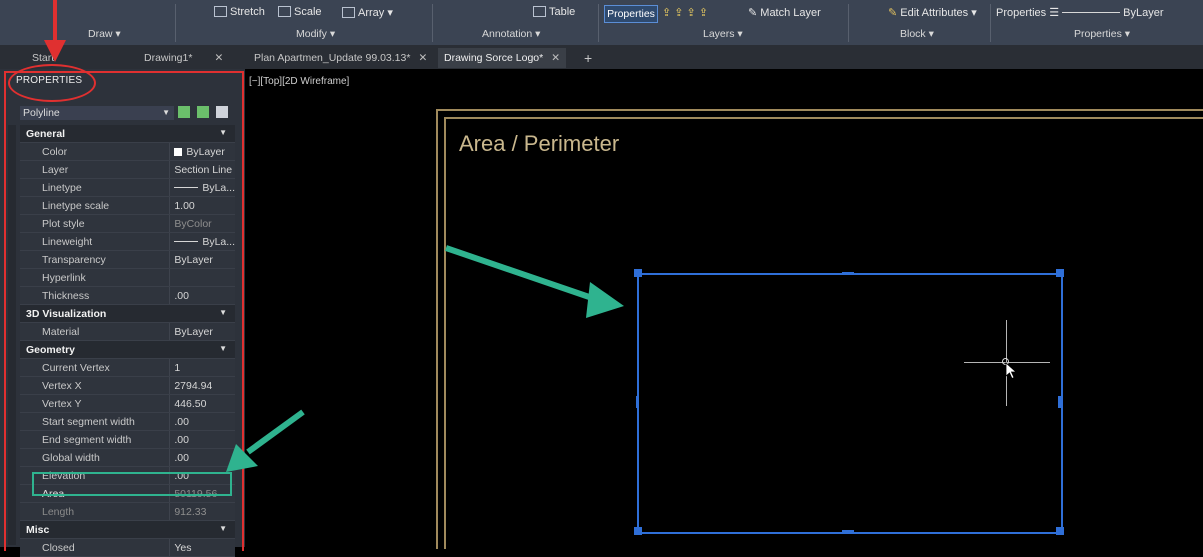 This screenshot has width=1203, height=557. Describe the element at coordinates (127, 529) in the screenshot. I see `section-misc: Misc ▼` at that location.